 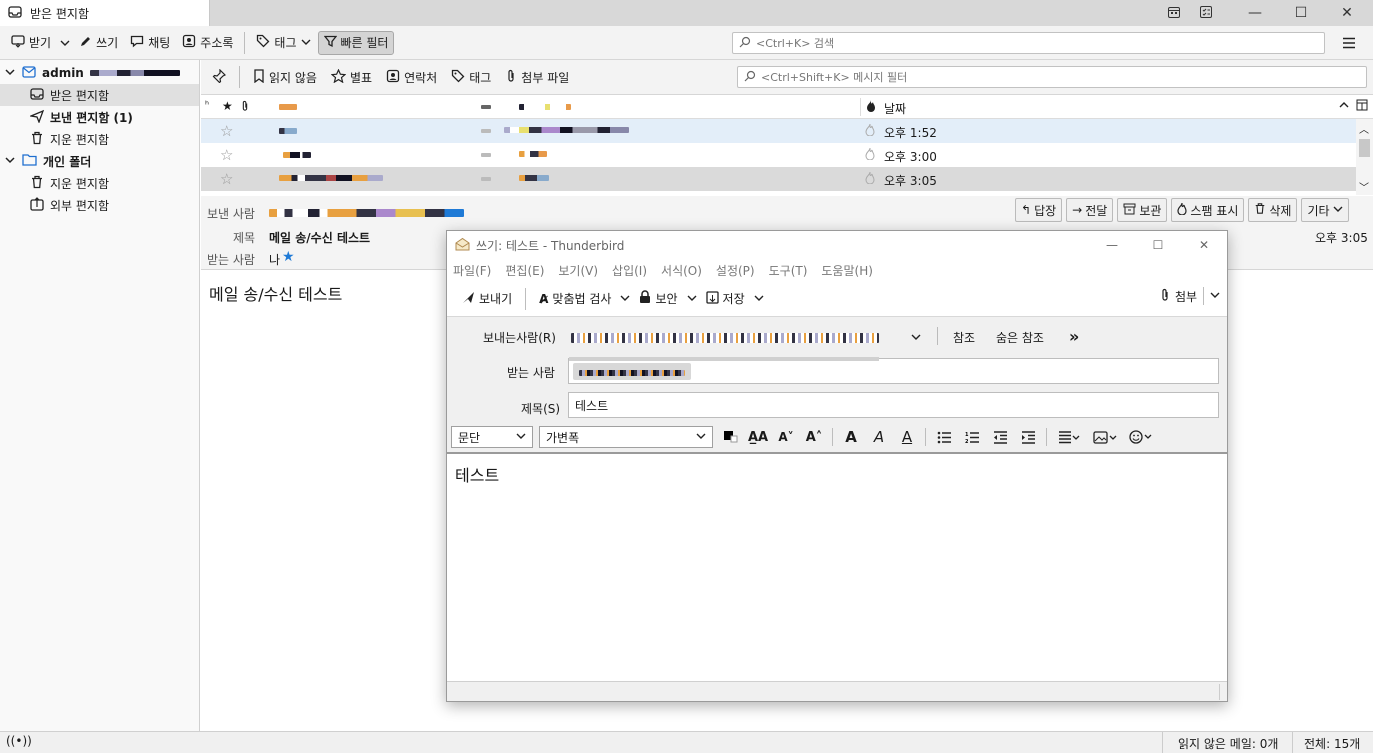 I want to click on folder-inbox: 받은 편지함, so click(x=99, y=95).